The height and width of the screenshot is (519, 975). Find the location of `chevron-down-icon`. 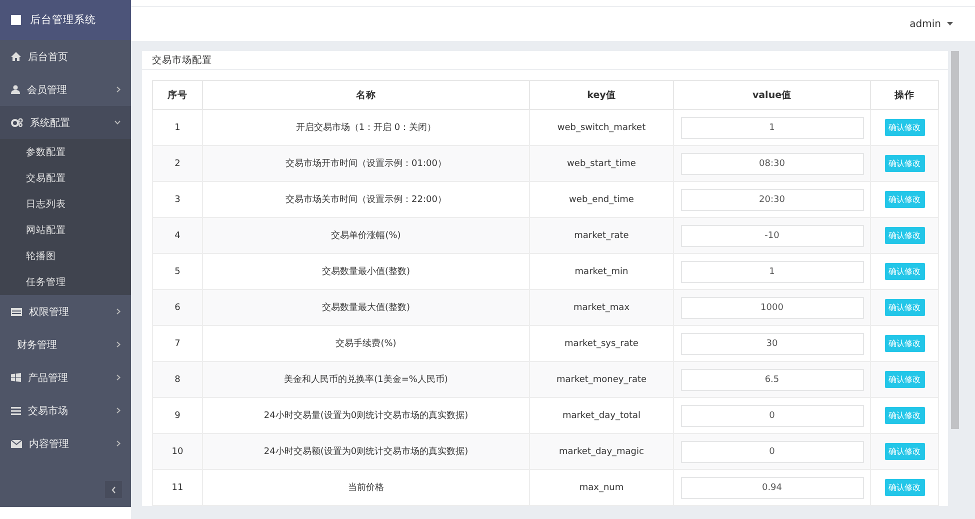

chevron-down-icon is located at coordinates (117, 122).